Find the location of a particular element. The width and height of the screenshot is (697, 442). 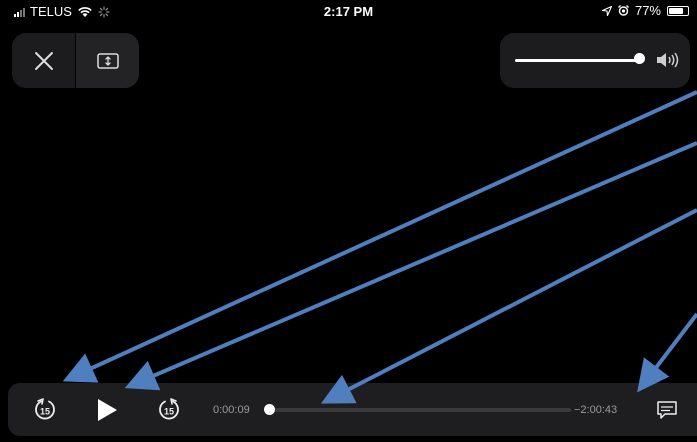

close-button is located at coordinates (43, 60).